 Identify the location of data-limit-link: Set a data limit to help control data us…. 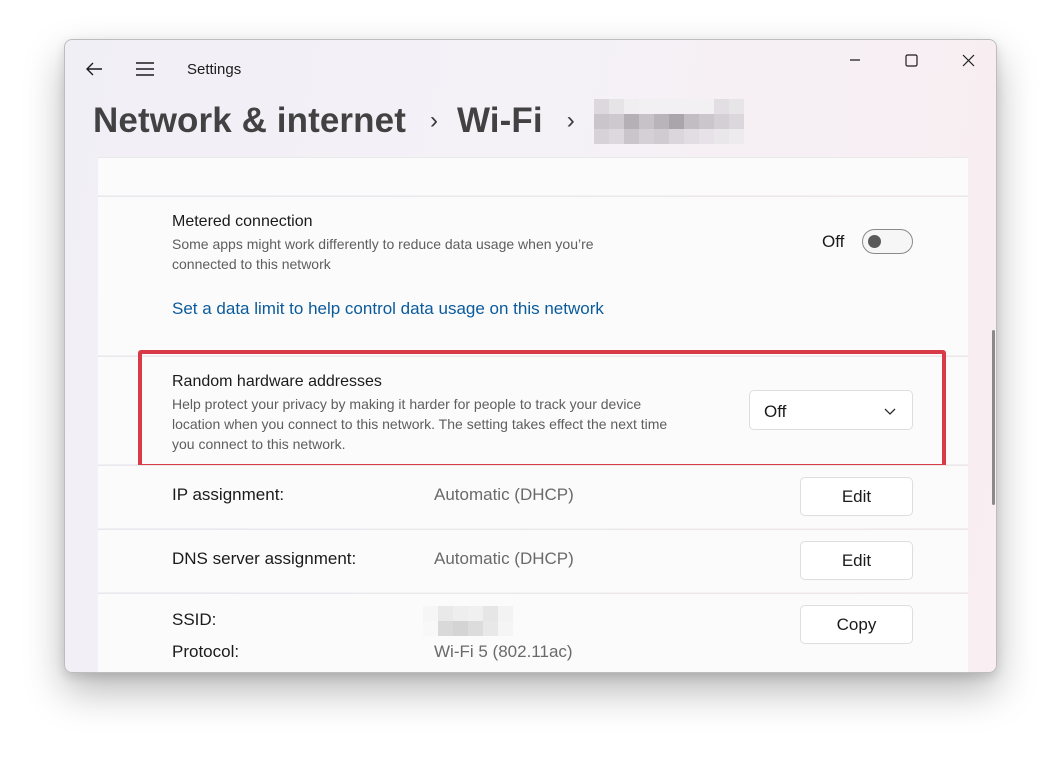
(388, 309).